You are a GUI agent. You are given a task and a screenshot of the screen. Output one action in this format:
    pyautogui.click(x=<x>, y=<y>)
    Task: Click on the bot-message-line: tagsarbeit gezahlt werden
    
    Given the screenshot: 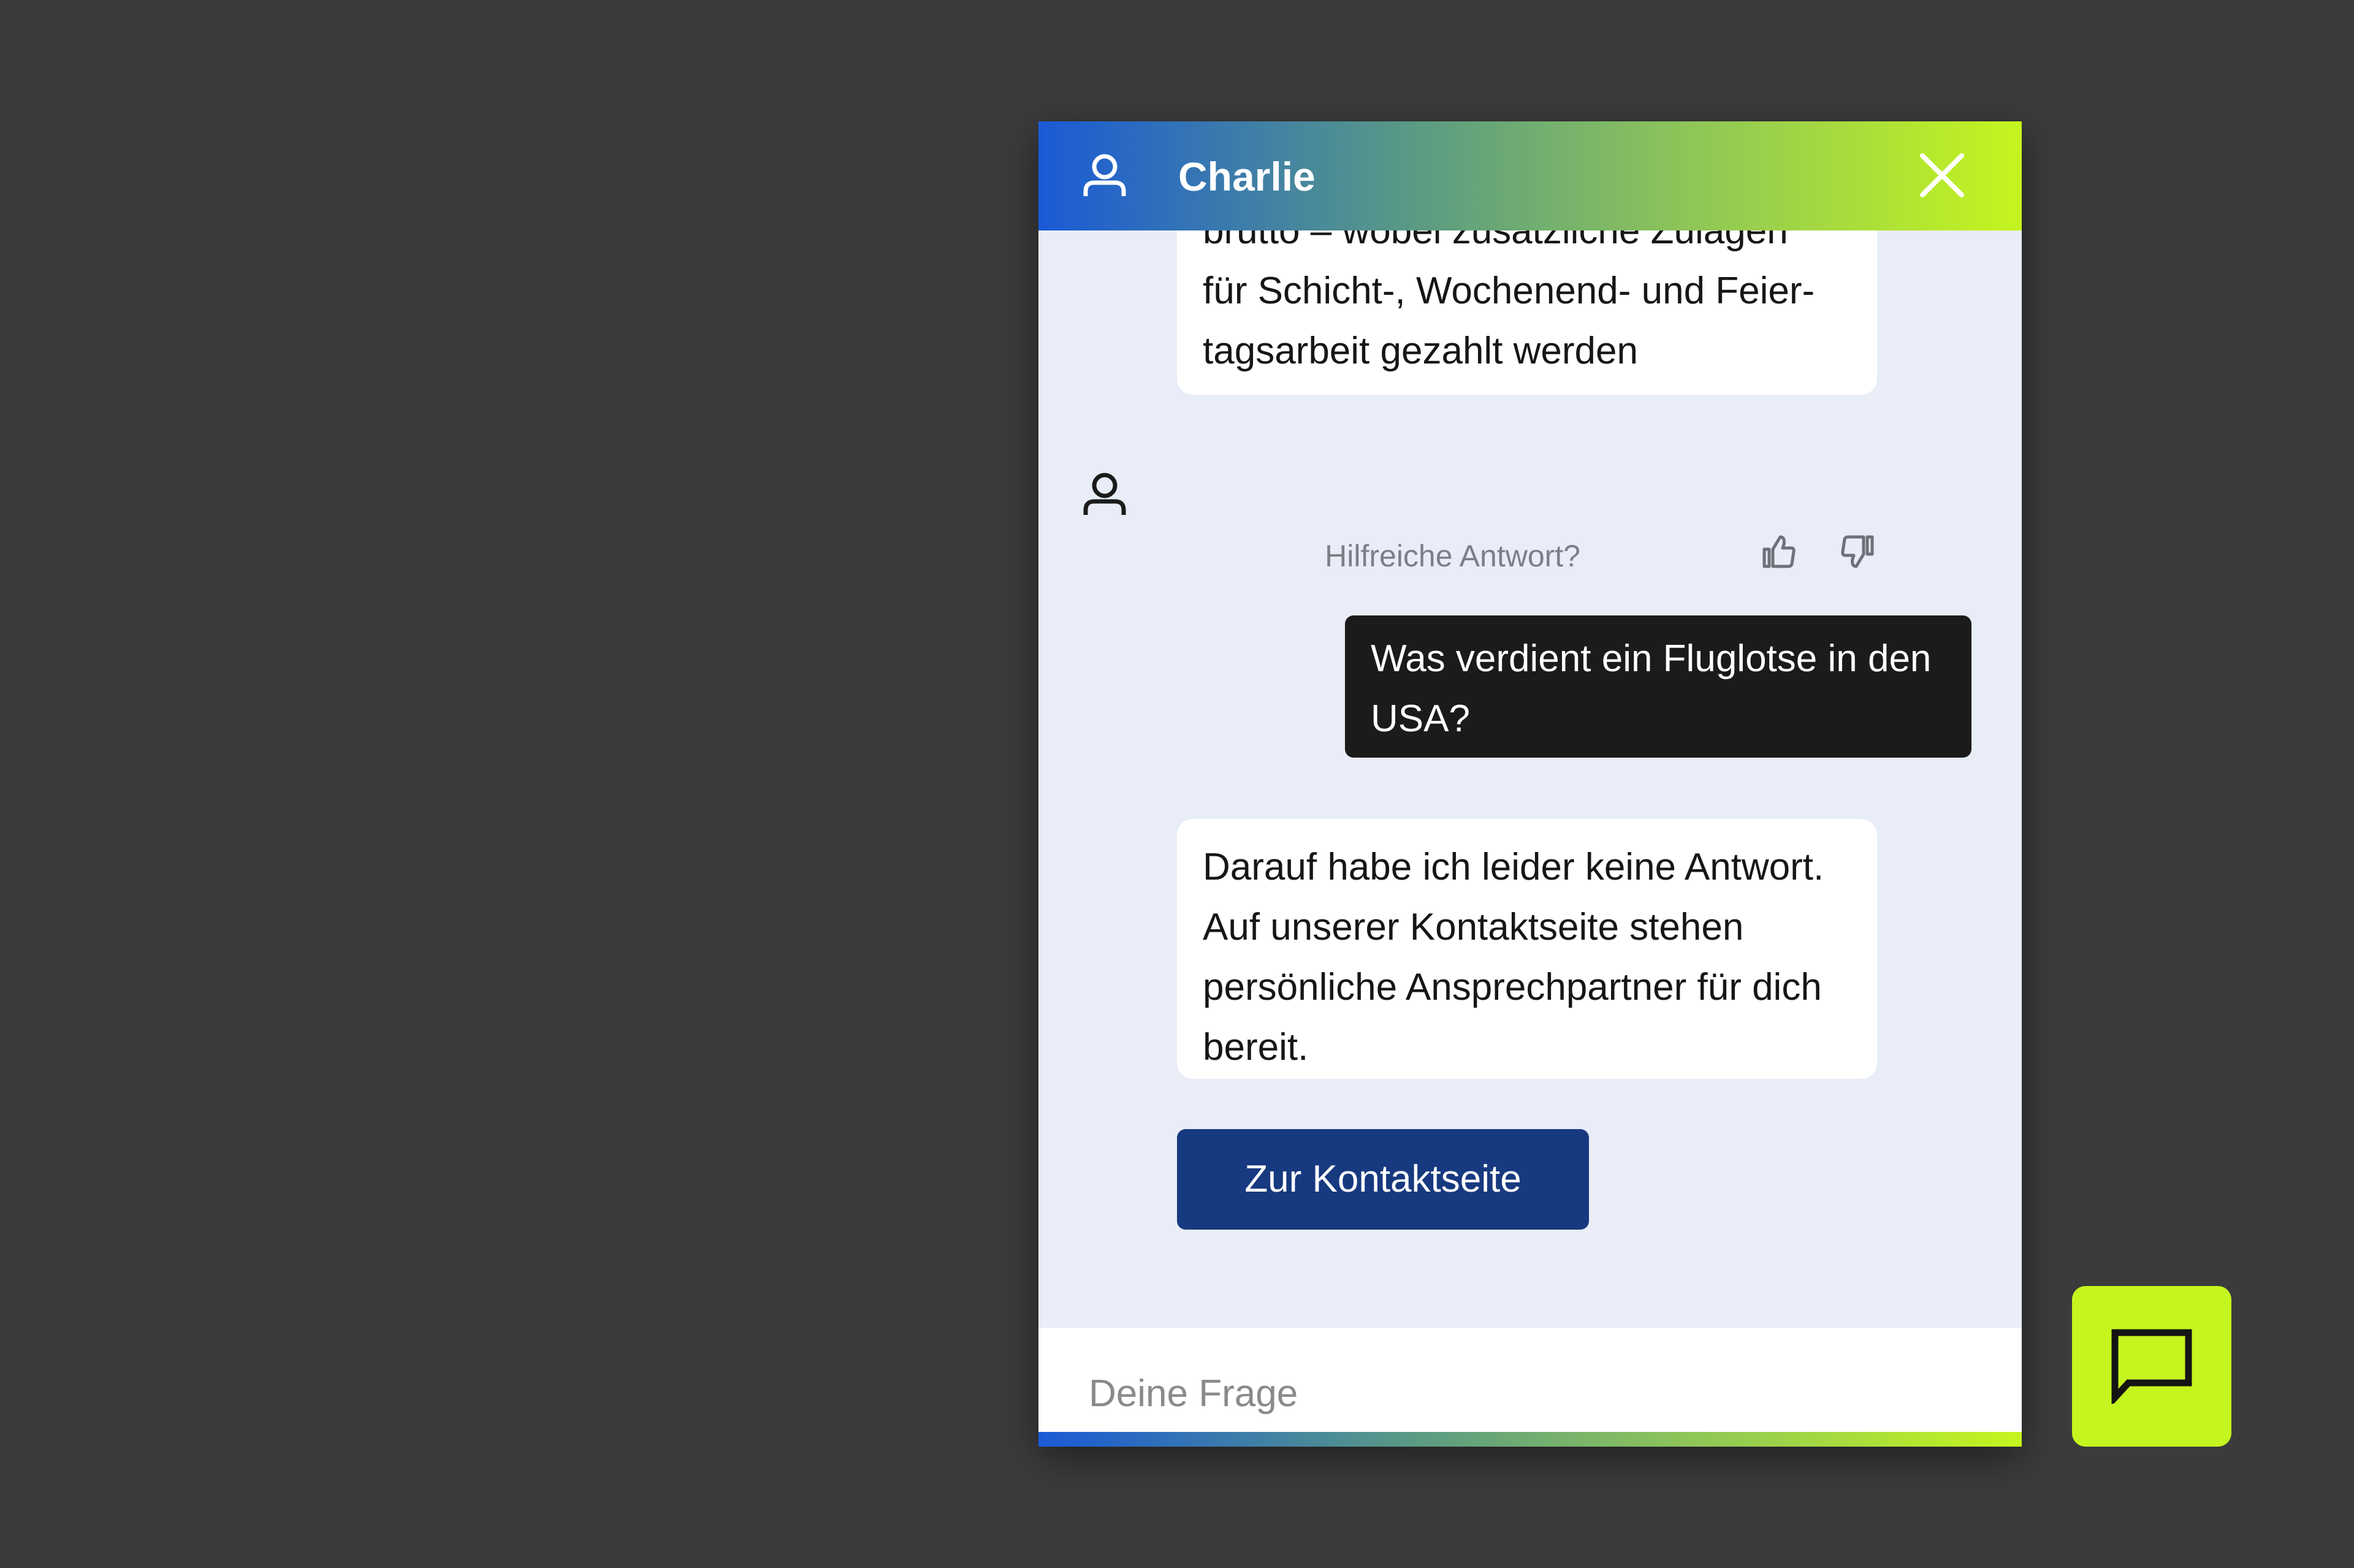 What is the action you would take?
    pyautogui.click(x=1421, y=351)
    